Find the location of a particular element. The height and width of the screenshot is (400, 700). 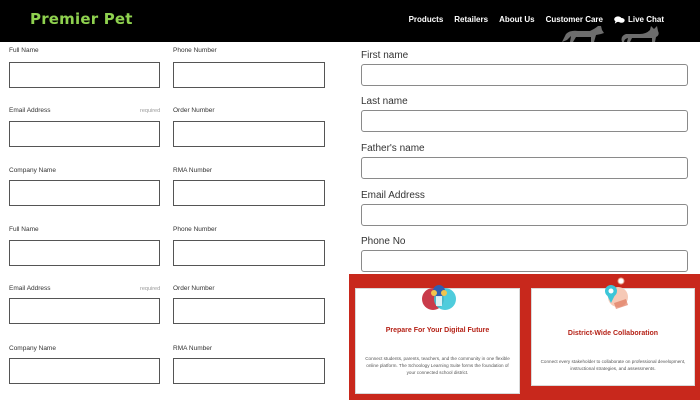

email-required-label-2: required is located at coordinates (150, 289).